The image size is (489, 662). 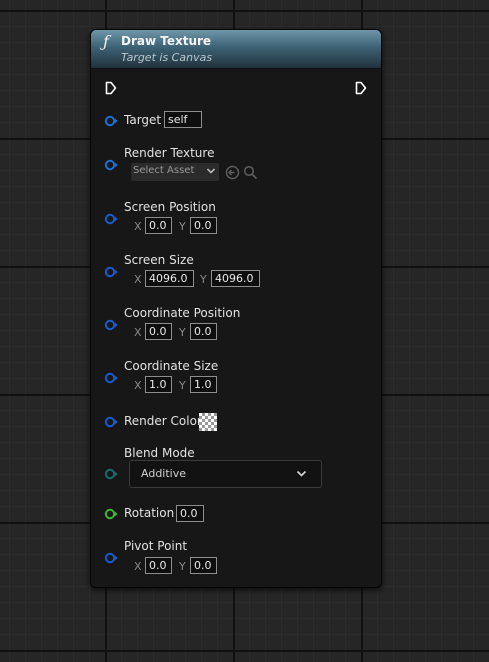 I want to click on use-selected-asset-icon, so click(x=232, y=172).